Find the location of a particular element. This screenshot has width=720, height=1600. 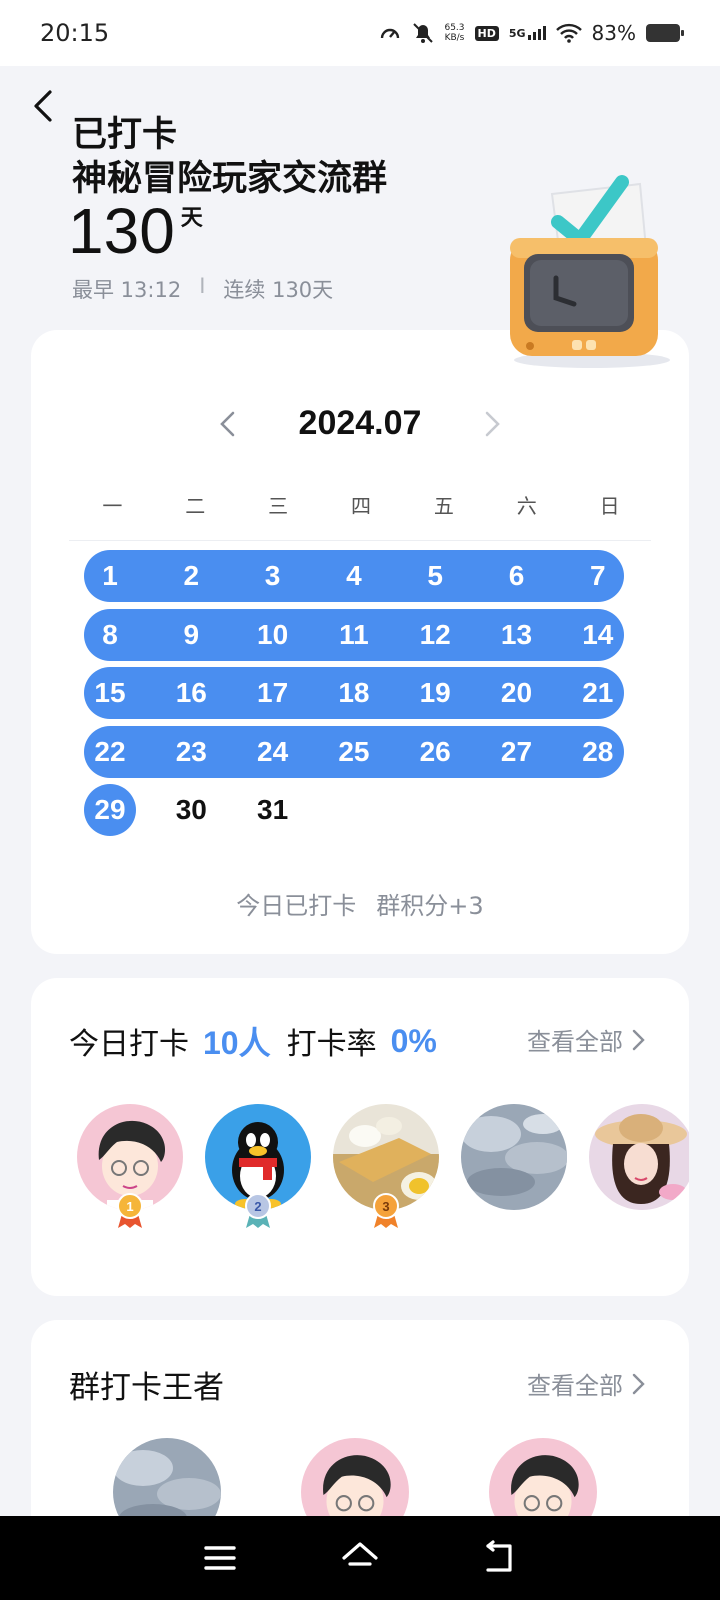

weekday-header: 一 二 三 四 五 六 日 is located at coordinates (361, 504).